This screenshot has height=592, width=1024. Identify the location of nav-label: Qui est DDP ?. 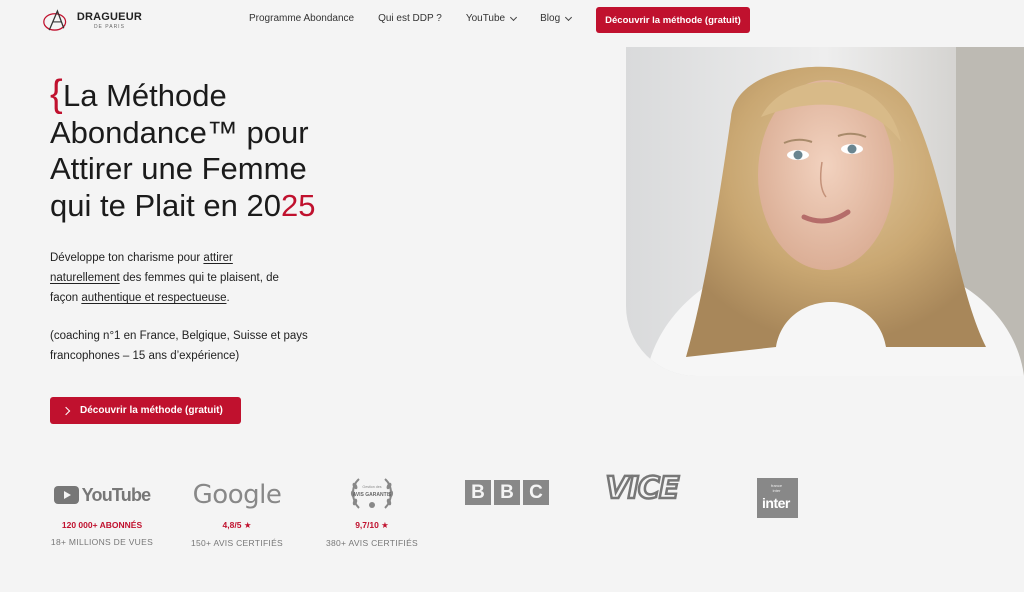
(410, 18).